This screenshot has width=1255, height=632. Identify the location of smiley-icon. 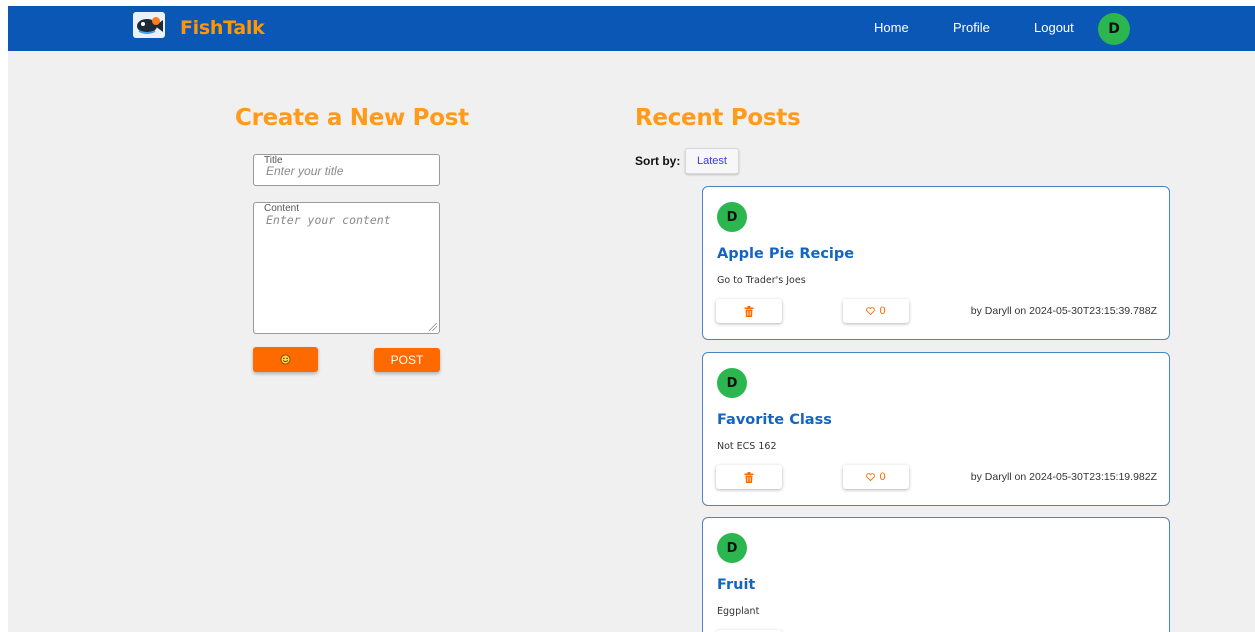
(285, 359).